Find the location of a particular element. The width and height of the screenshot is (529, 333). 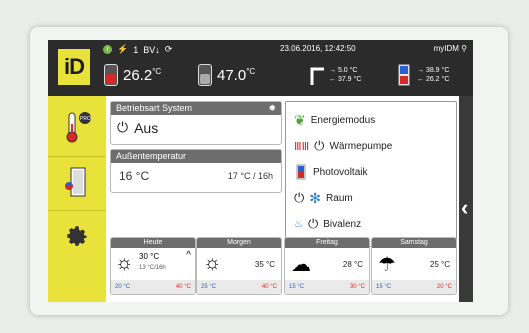

cloud-count: 1 is located at coordinates (136, 49).